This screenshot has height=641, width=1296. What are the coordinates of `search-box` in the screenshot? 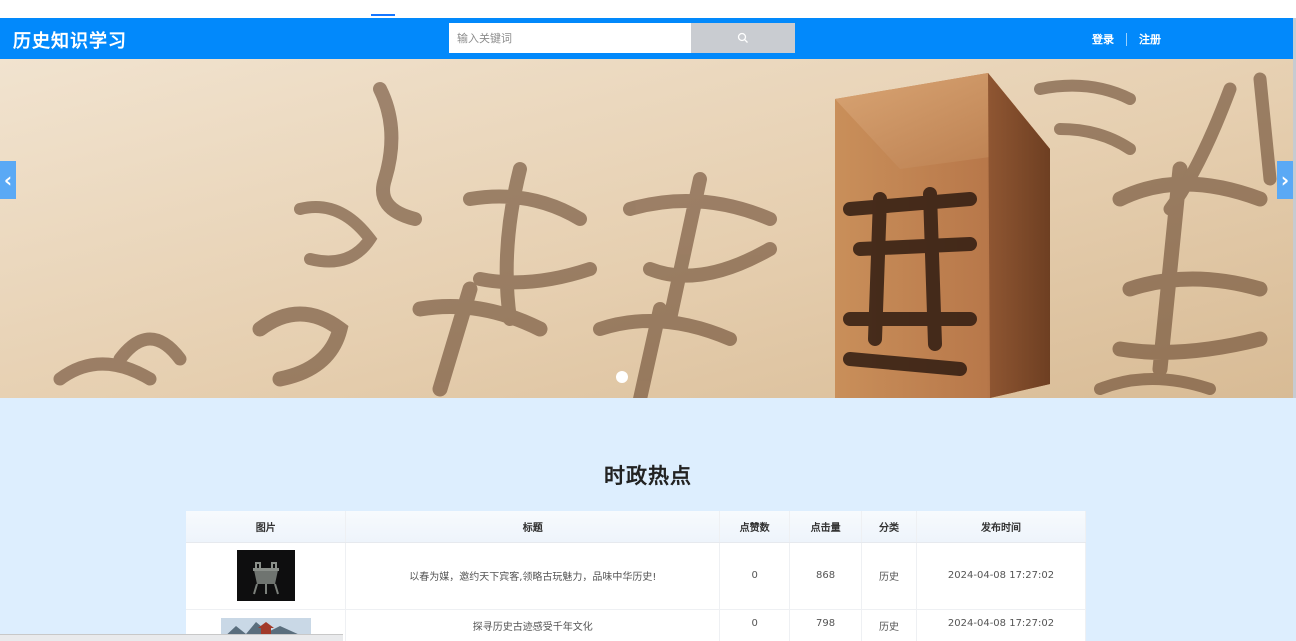 It's located at (622, 38).